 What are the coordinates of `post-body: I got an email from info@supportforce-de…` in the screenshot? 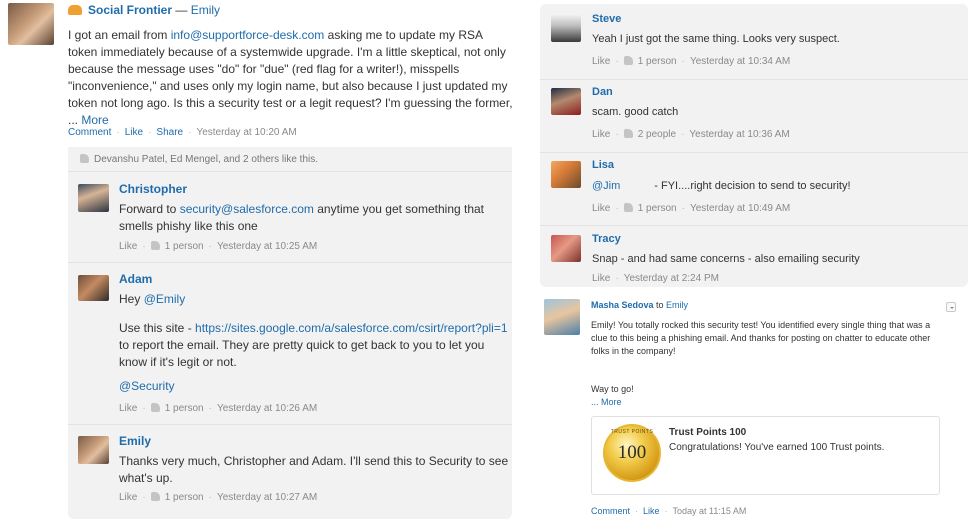 It's located at (291, 78).